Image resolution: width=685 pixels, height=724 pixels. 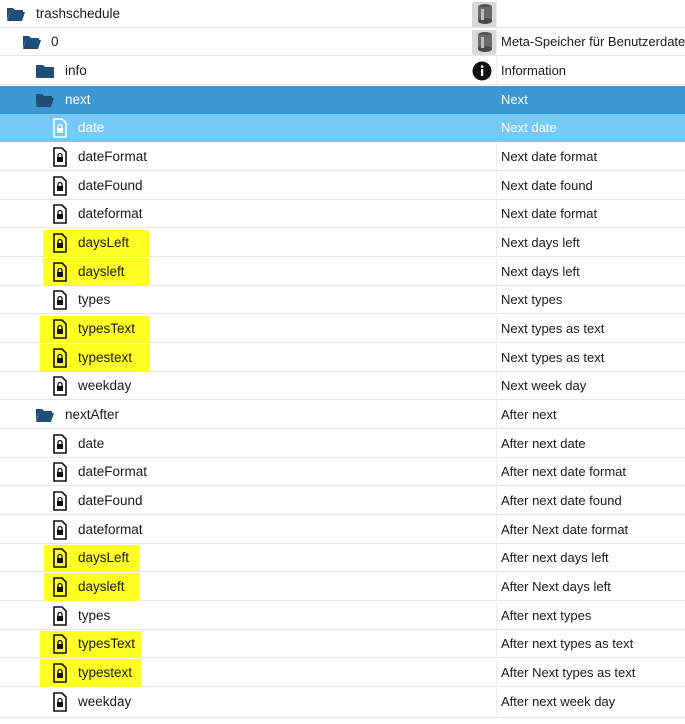 I want to click on tree-row-info: info Information, so click(x=342, y=71).